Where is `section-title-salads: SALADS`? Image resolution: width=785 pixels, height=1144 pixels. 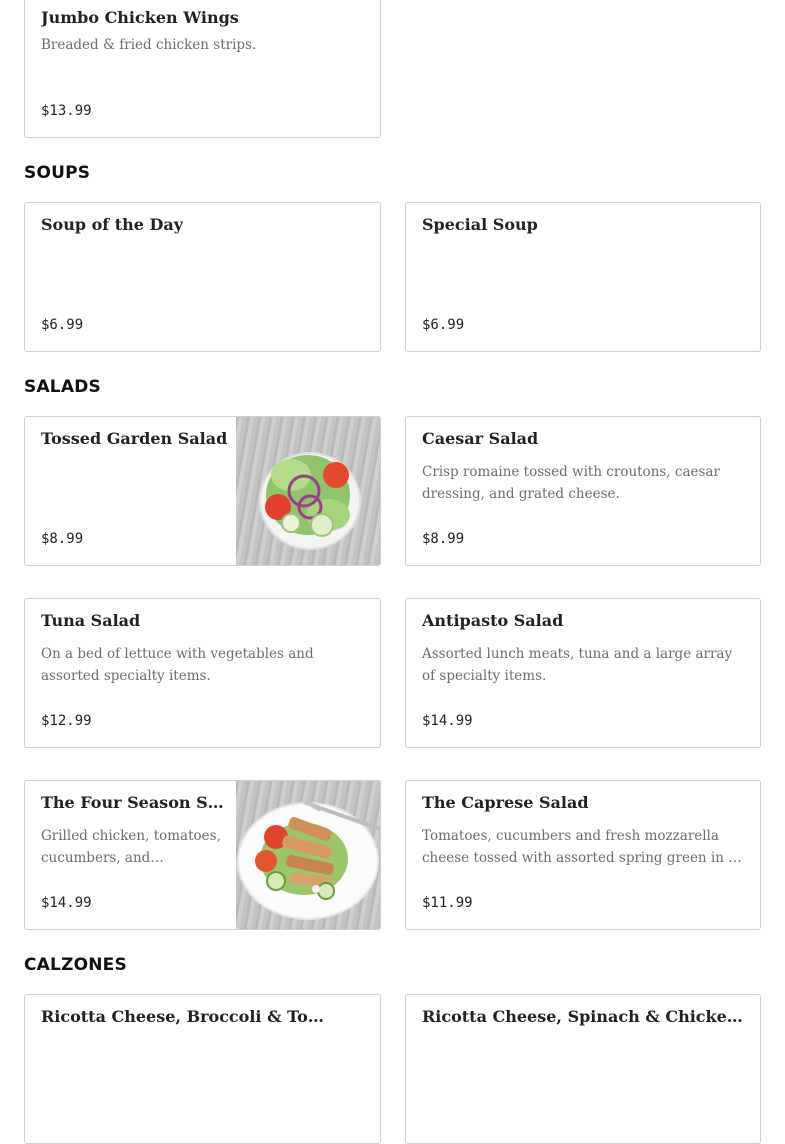
section-title-salads: SALADS is located at coordinates (62, 387).